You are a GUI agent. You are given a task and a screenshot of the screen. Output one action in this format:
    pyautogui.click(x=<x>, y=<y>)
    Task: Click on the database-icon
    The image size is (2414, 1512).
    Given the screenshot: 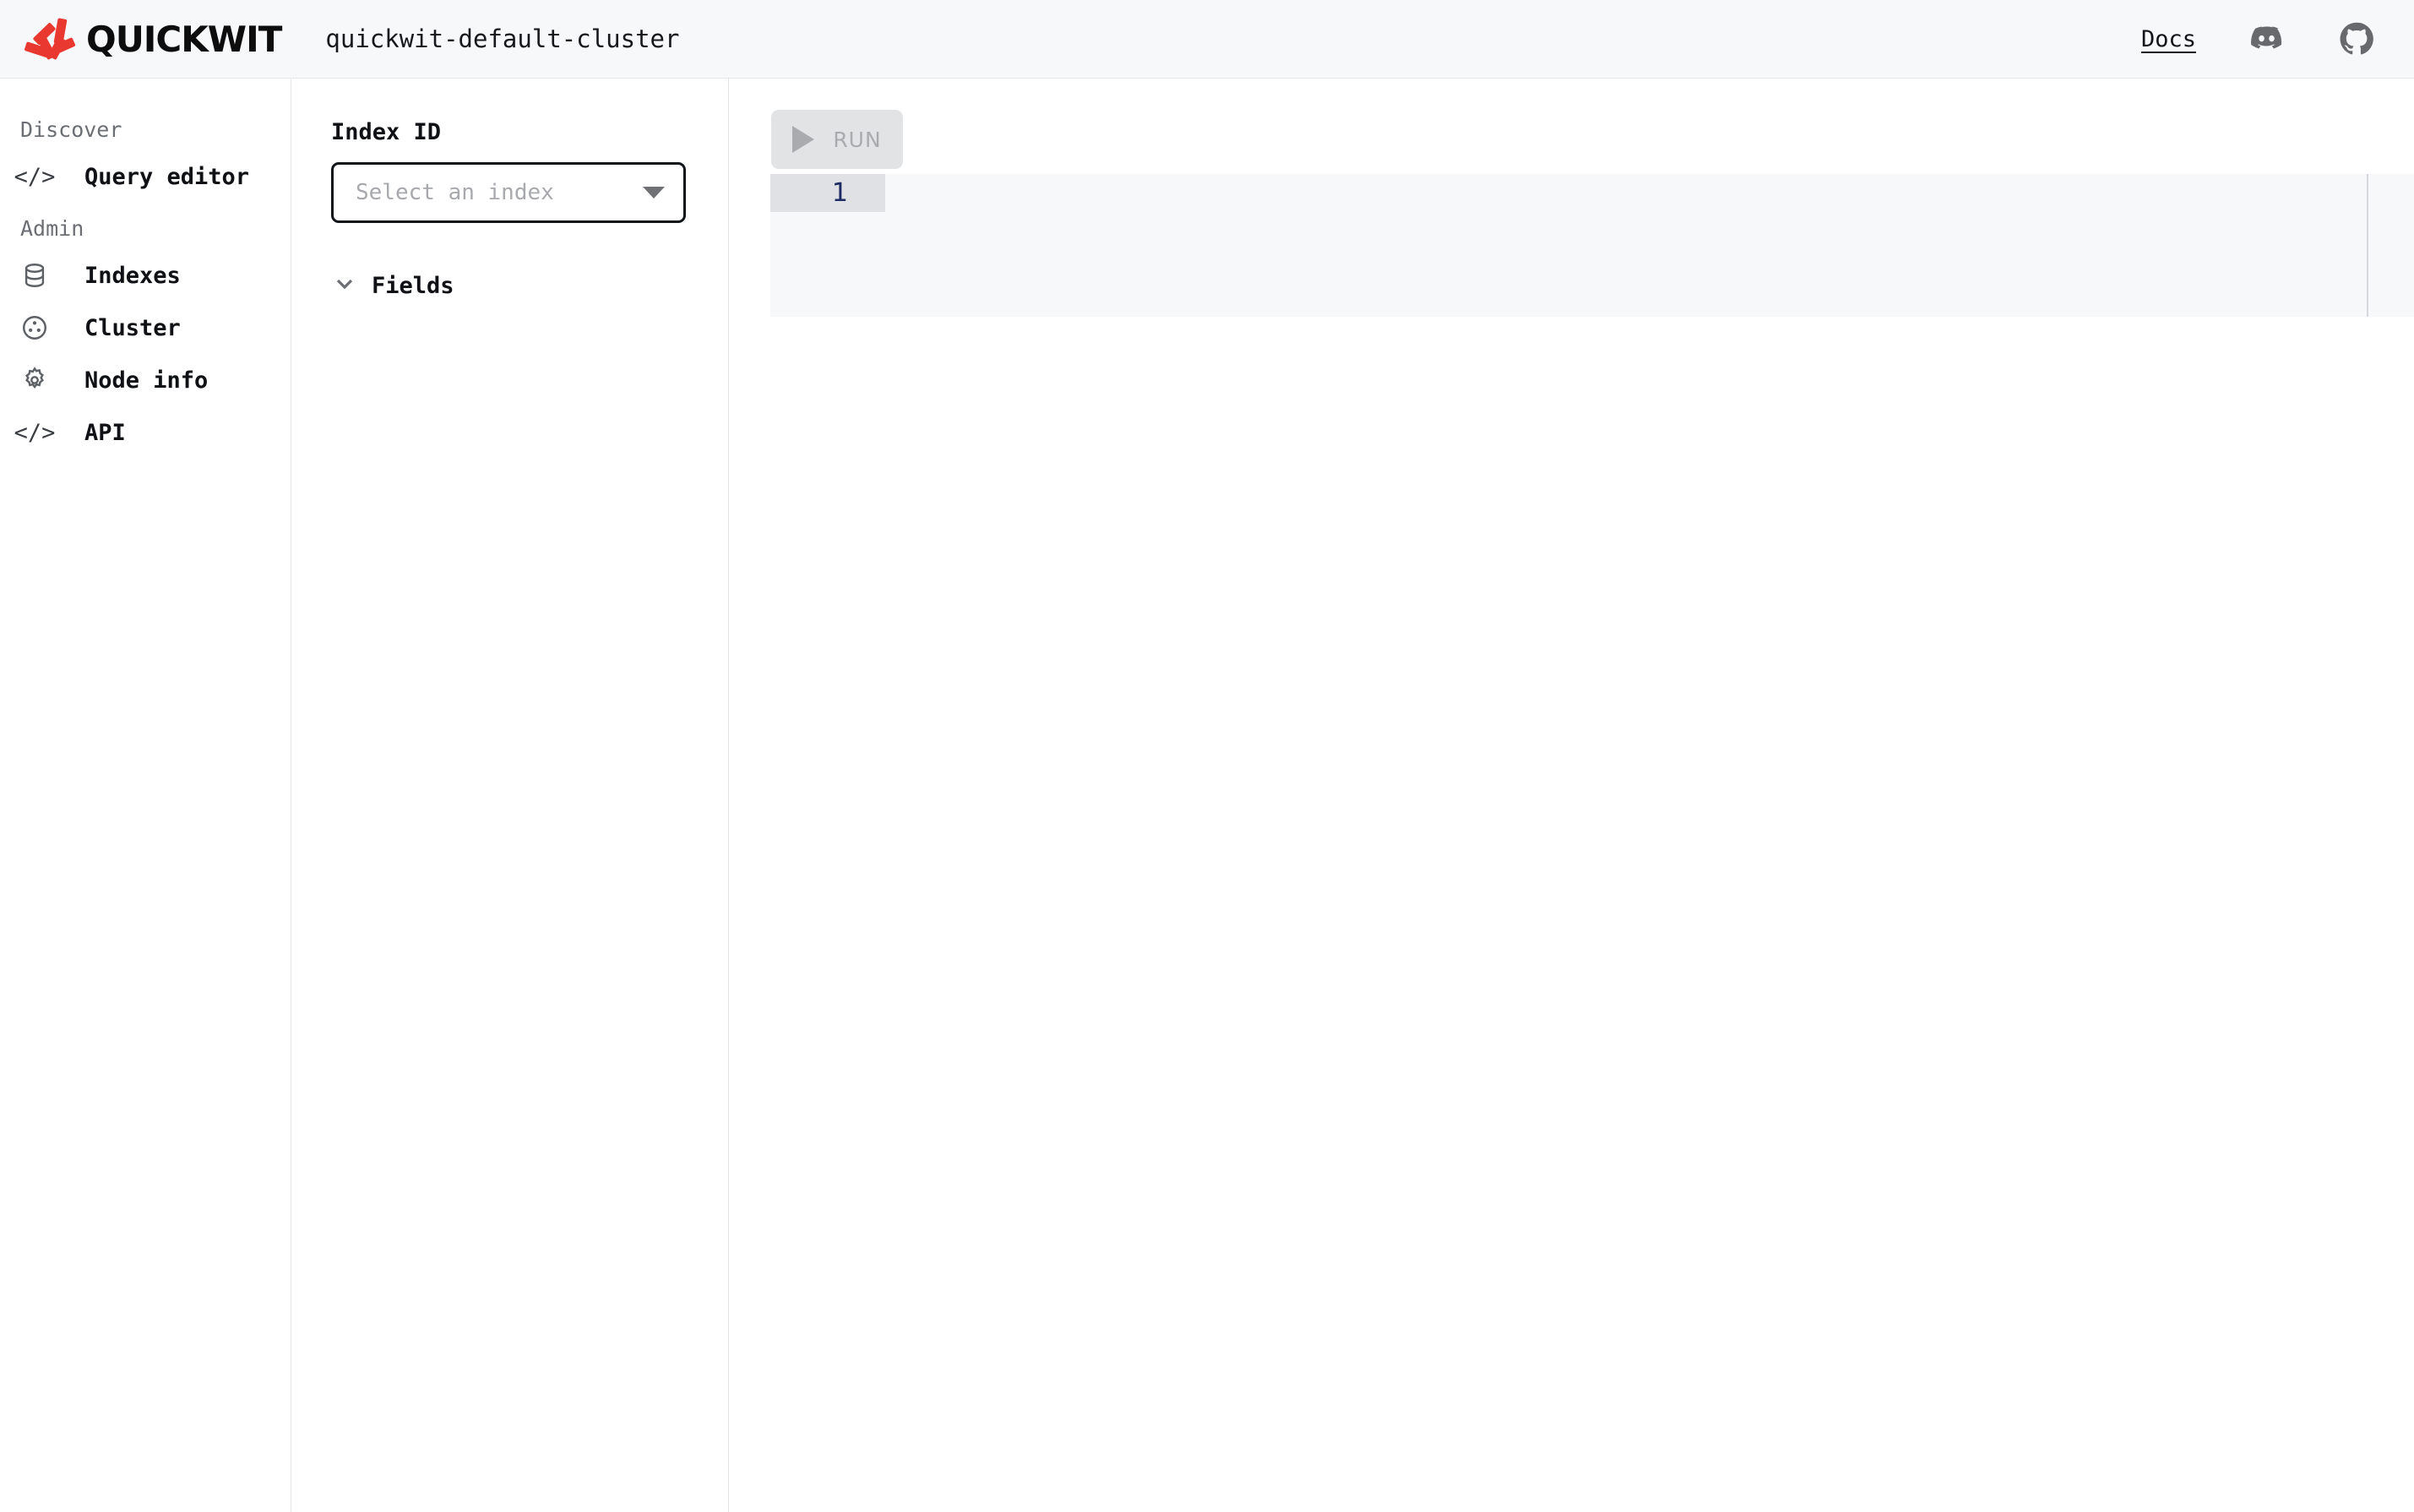 What is the action you would take?
    pyautogui.click(x=34, y=275)
    